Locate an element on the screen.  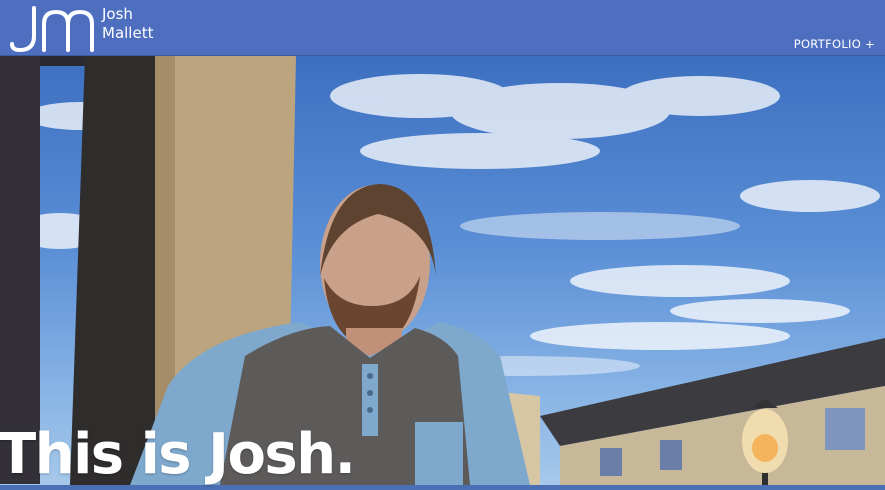
site-header: Josh Mallett PORTFOLIO + is located at coordinates (442, 28).